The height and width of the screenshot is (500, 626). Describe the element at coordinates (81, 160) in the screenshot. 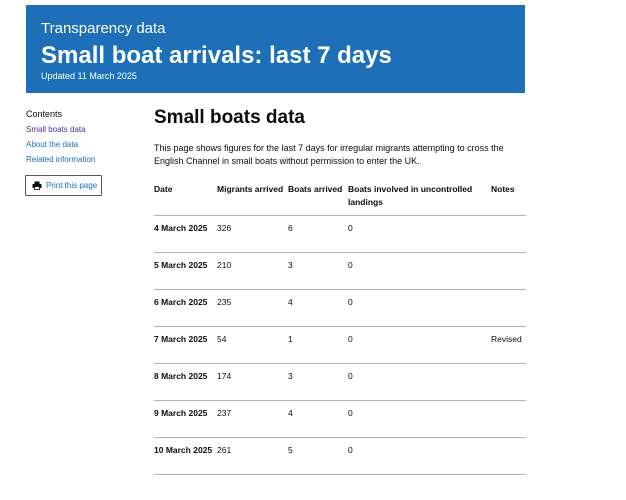

I see `contents-link-related-information: Related information` at that location.